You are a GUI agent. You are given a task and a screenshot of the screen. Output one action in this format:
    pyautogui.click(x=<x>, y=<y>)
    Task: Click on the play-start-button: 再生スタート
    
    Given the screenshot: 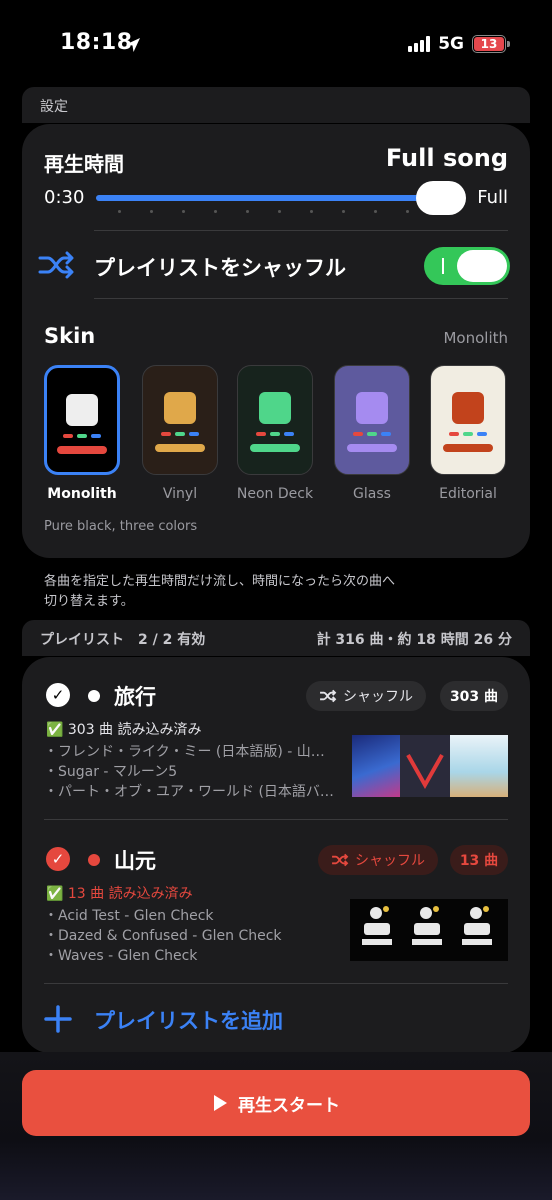 What is the action you would take?
    pyautogui.click(x=276, y=1103)
    